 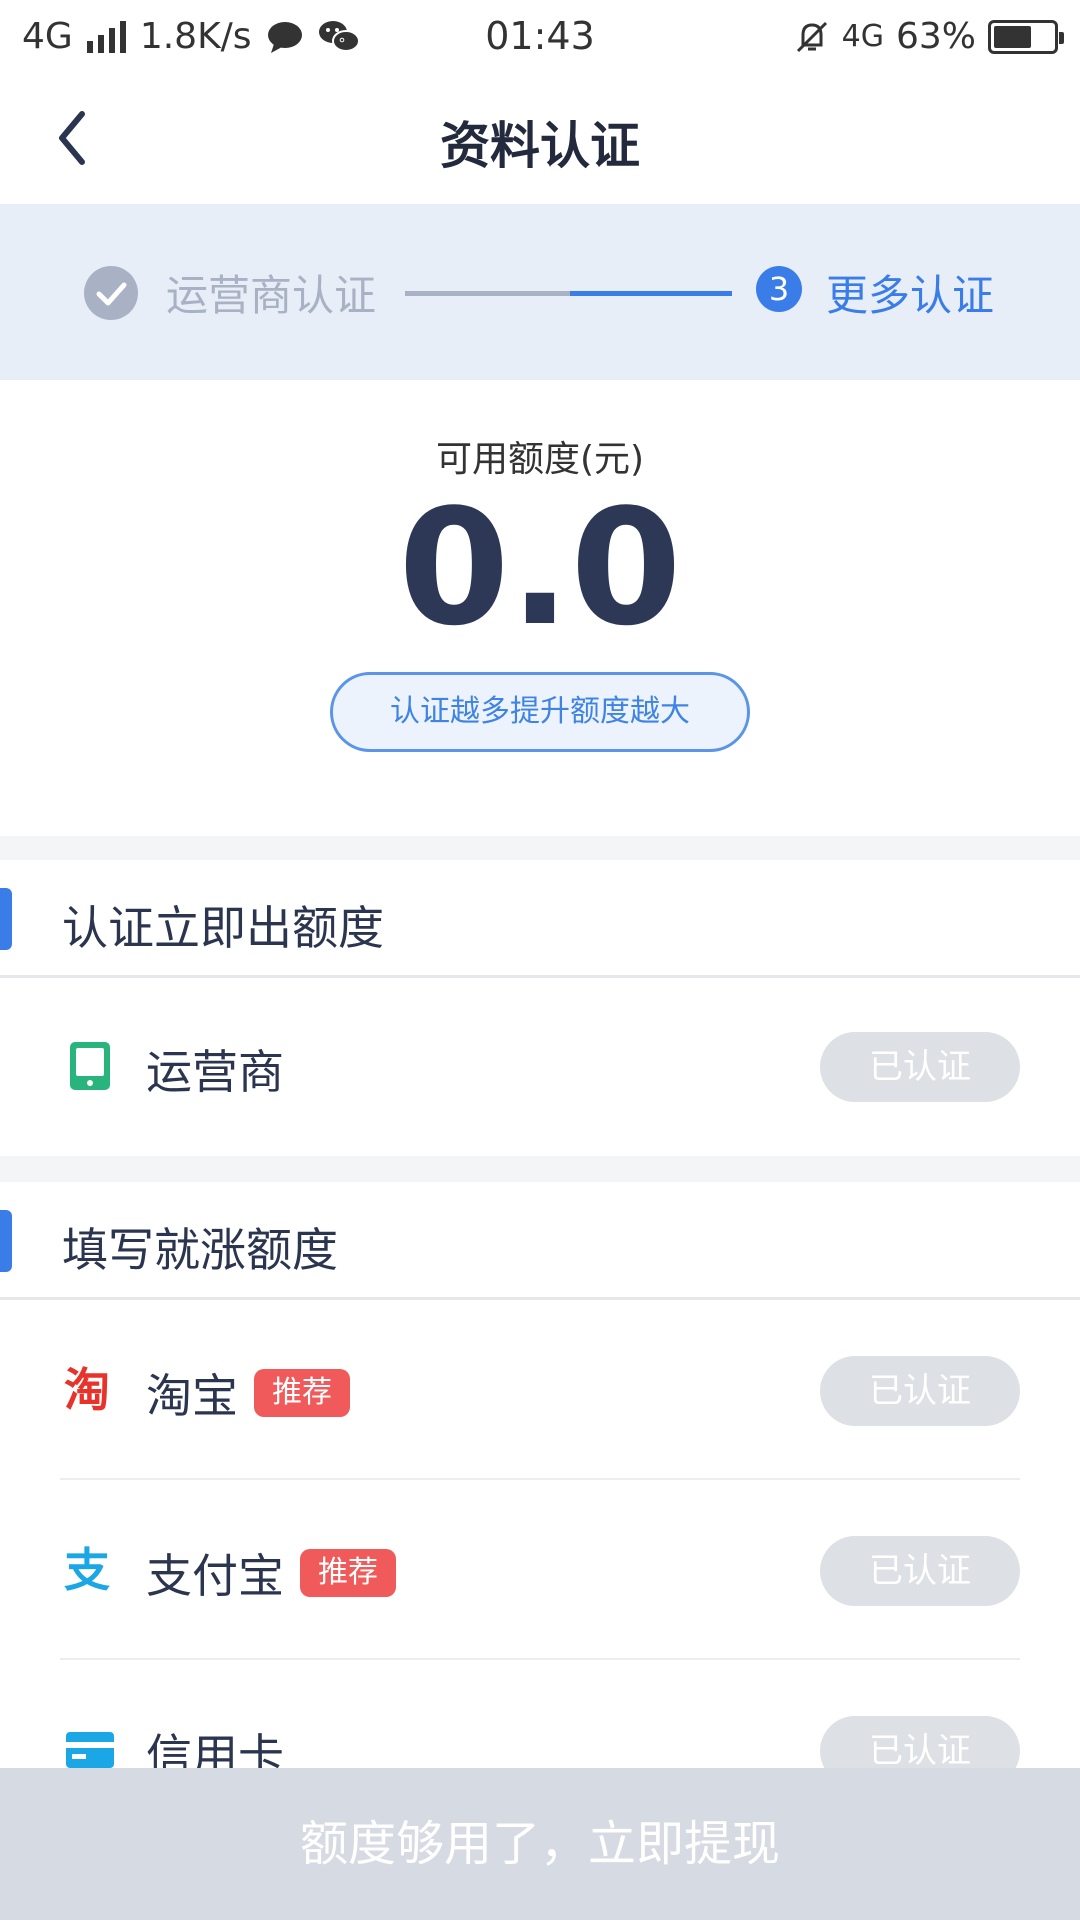 What do you see at coordinates (540, 1241) in the screenshot?
I see `section-header: 填写就涨额度` at bounding box center [540, 1241].